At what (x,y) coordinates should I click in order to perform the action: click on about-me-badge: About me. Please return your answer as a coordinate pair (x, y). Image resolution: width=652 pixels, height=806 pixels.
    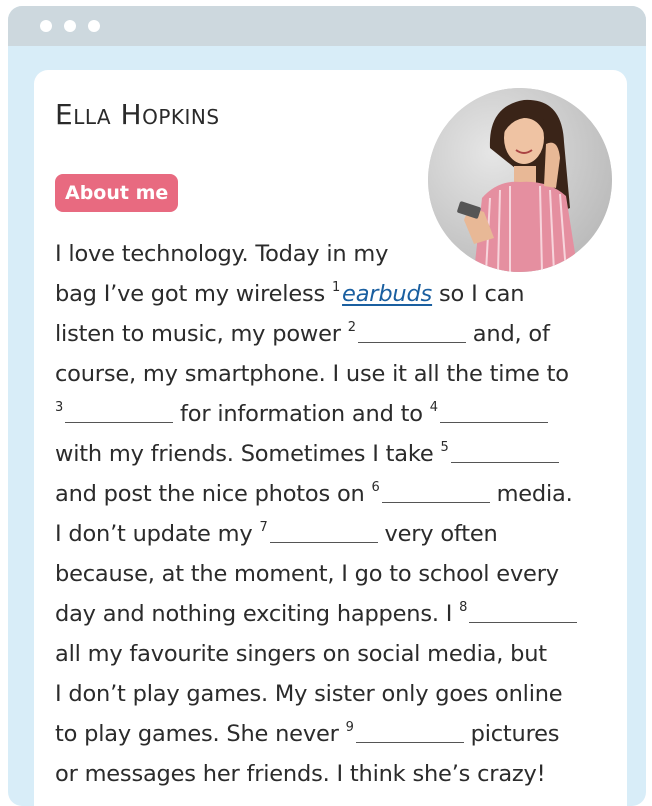
    Looking at the image, I should click on (117, 193).